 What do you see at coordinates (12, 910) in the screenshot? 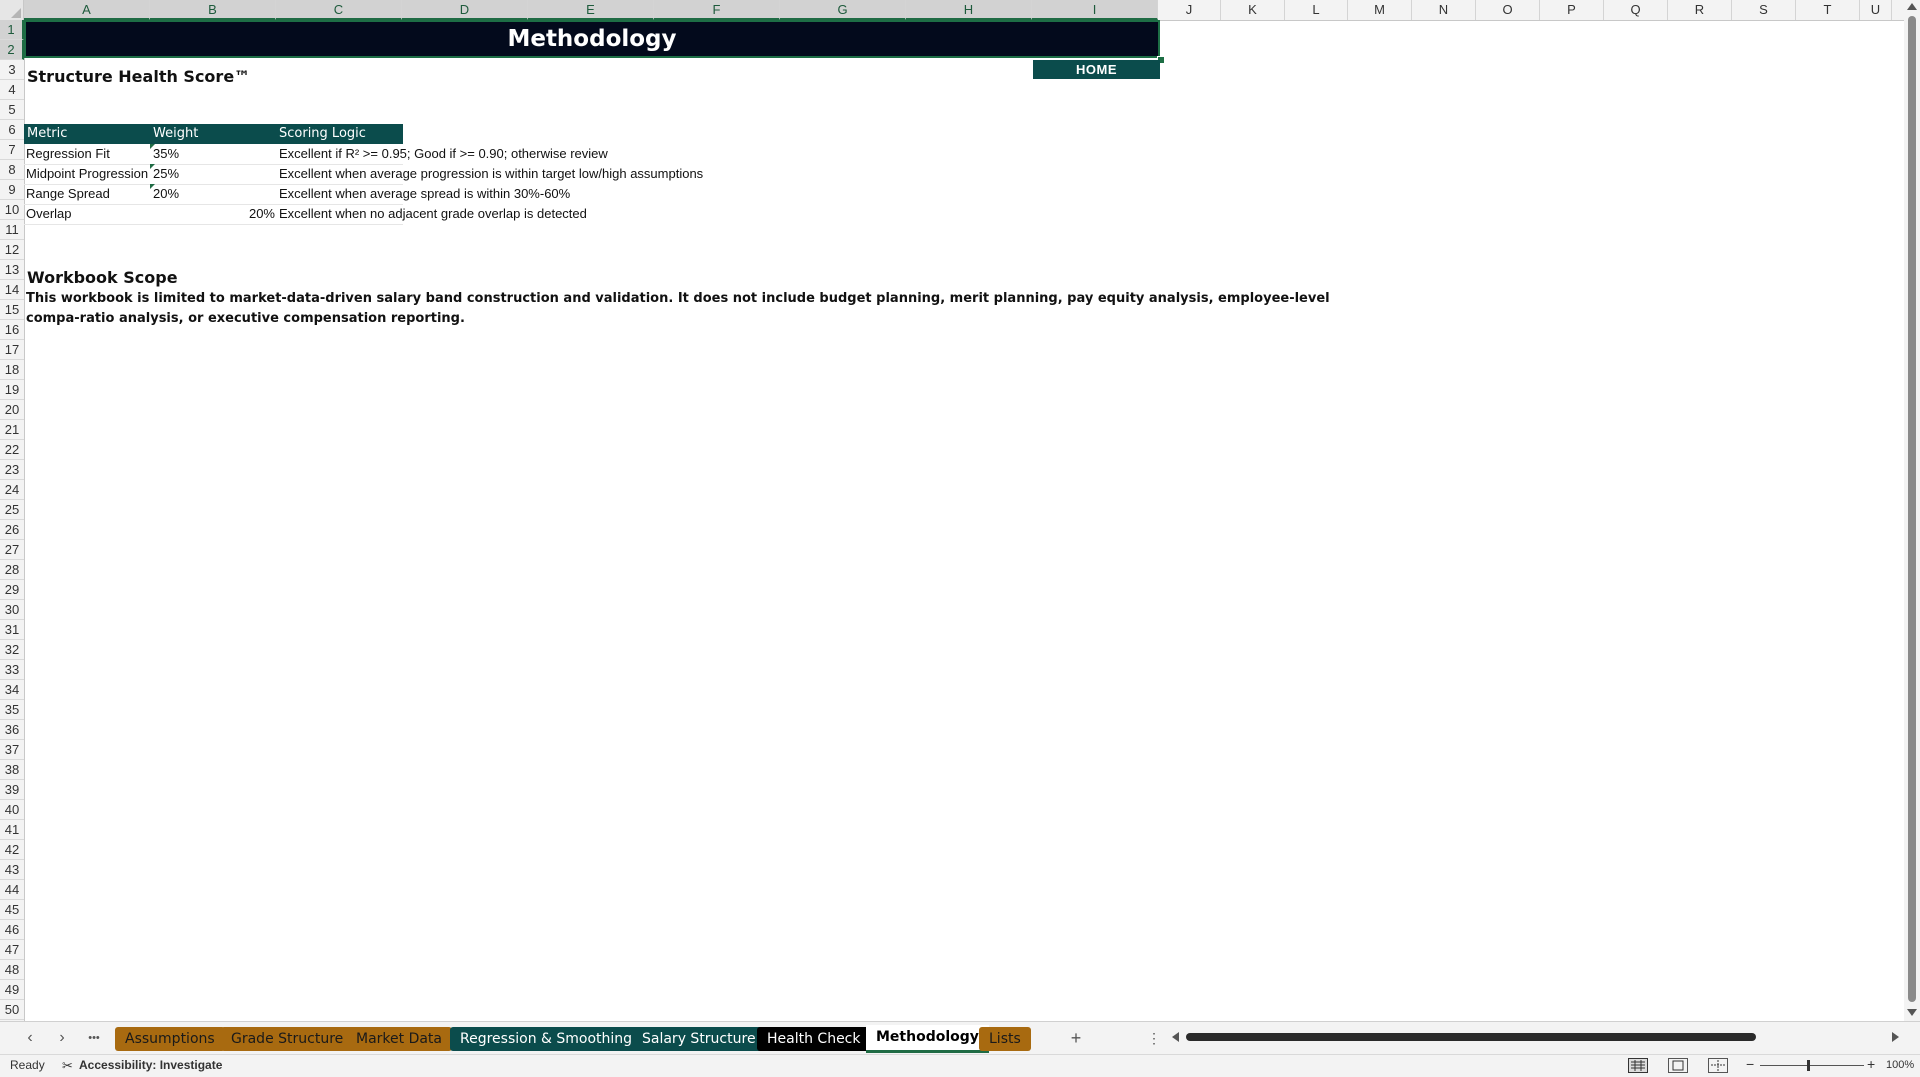
I see `row-header: 45` at bounding box center [12, 910].